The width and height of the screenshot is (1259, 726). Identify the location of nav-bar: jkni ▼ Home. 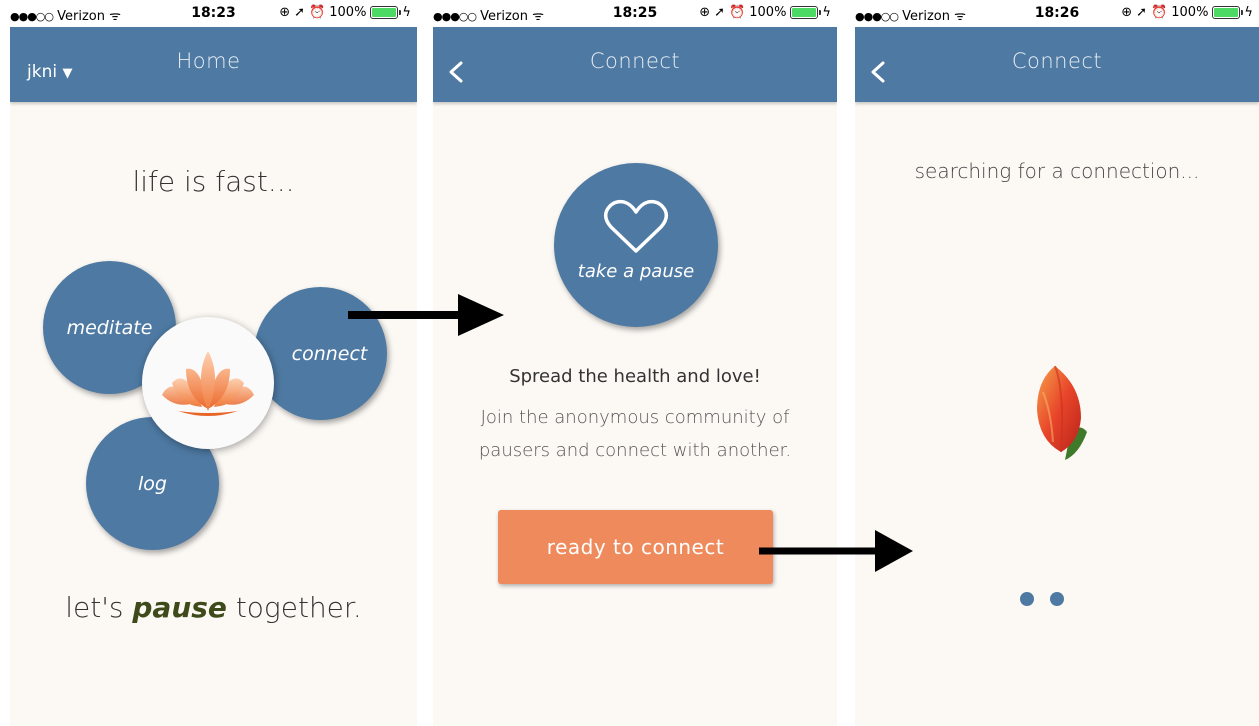
(213, 64).